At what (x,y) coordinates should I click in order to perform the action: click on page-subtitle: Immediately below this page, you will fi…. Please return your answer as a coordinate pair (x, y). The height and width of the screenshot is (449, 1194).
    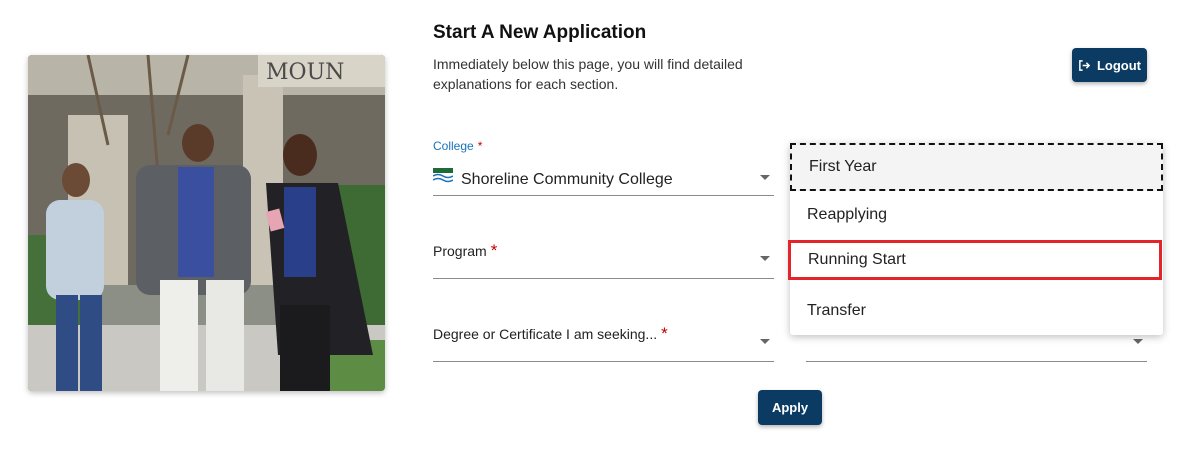
    Looking at the image, I should click on (588, 74).